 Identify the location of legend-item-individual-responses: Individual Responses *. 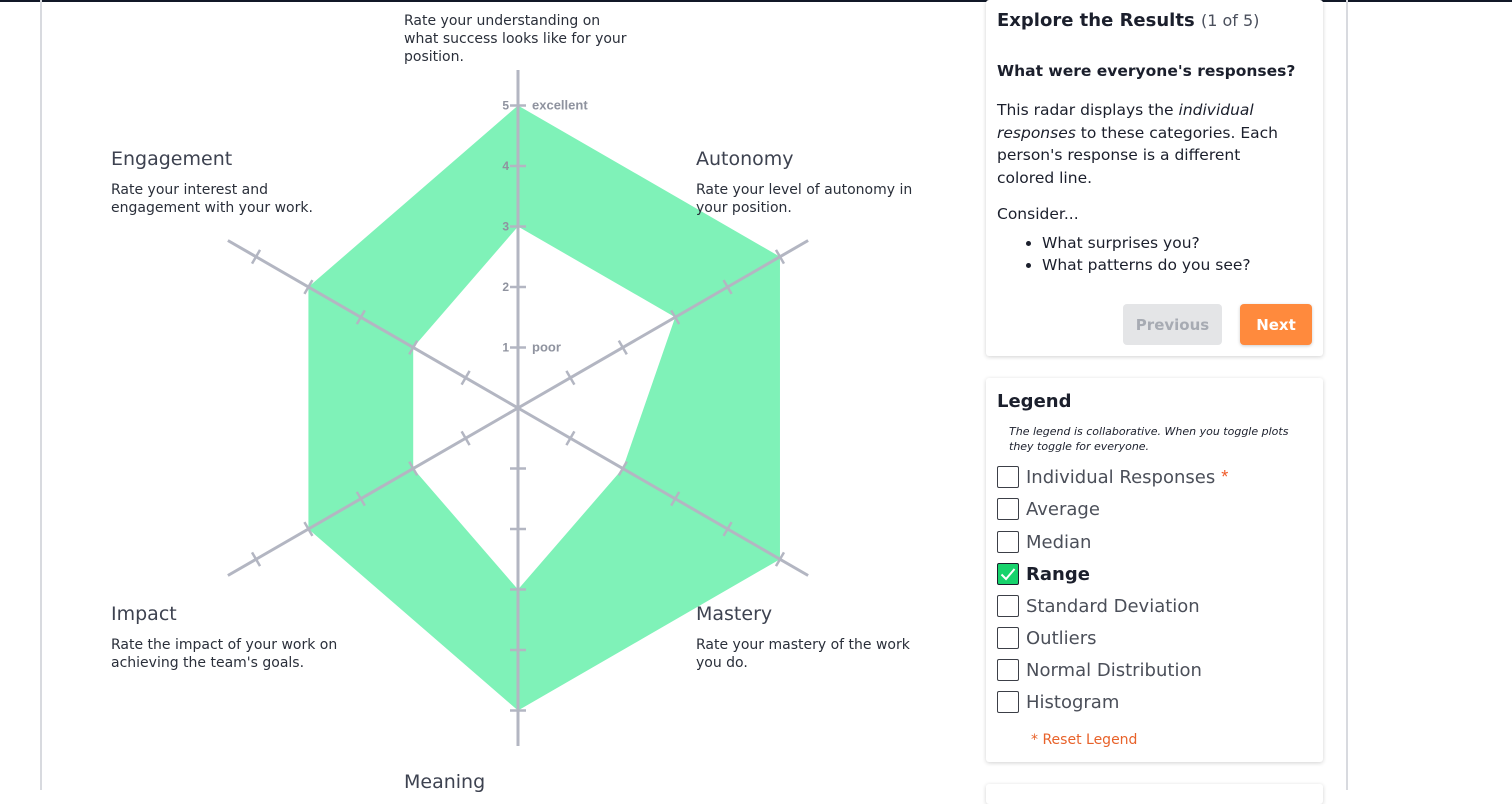
(1112, 477).